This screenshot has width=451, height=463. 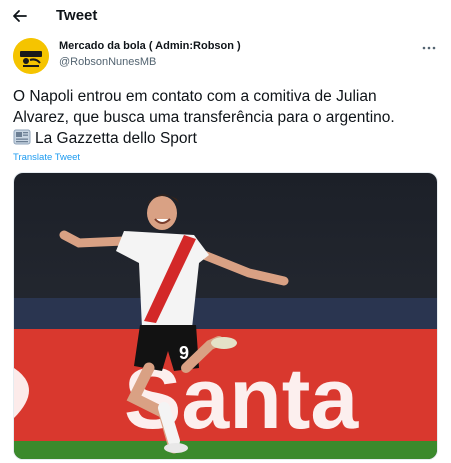 I want to click on more-horizontal-icon, so click(x=429, y=48).